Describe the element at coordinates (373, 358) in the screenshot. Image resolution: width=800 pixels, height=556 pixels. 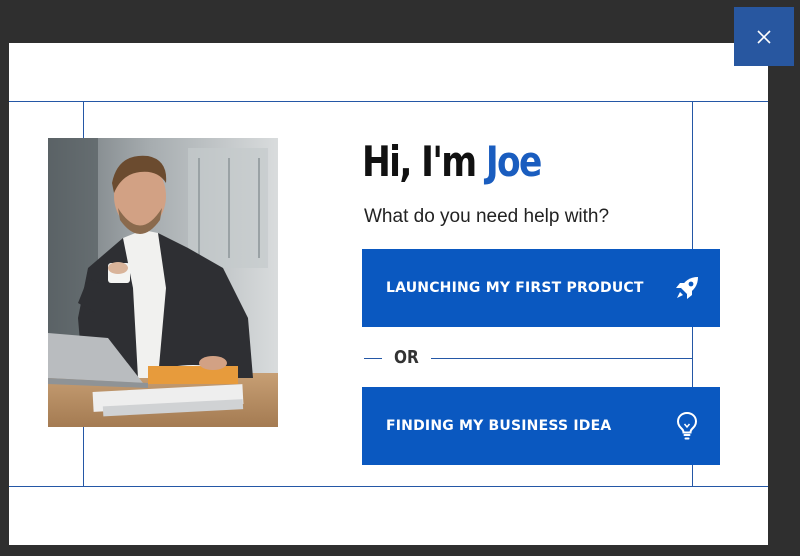
I see `divider-line-left` at that location.